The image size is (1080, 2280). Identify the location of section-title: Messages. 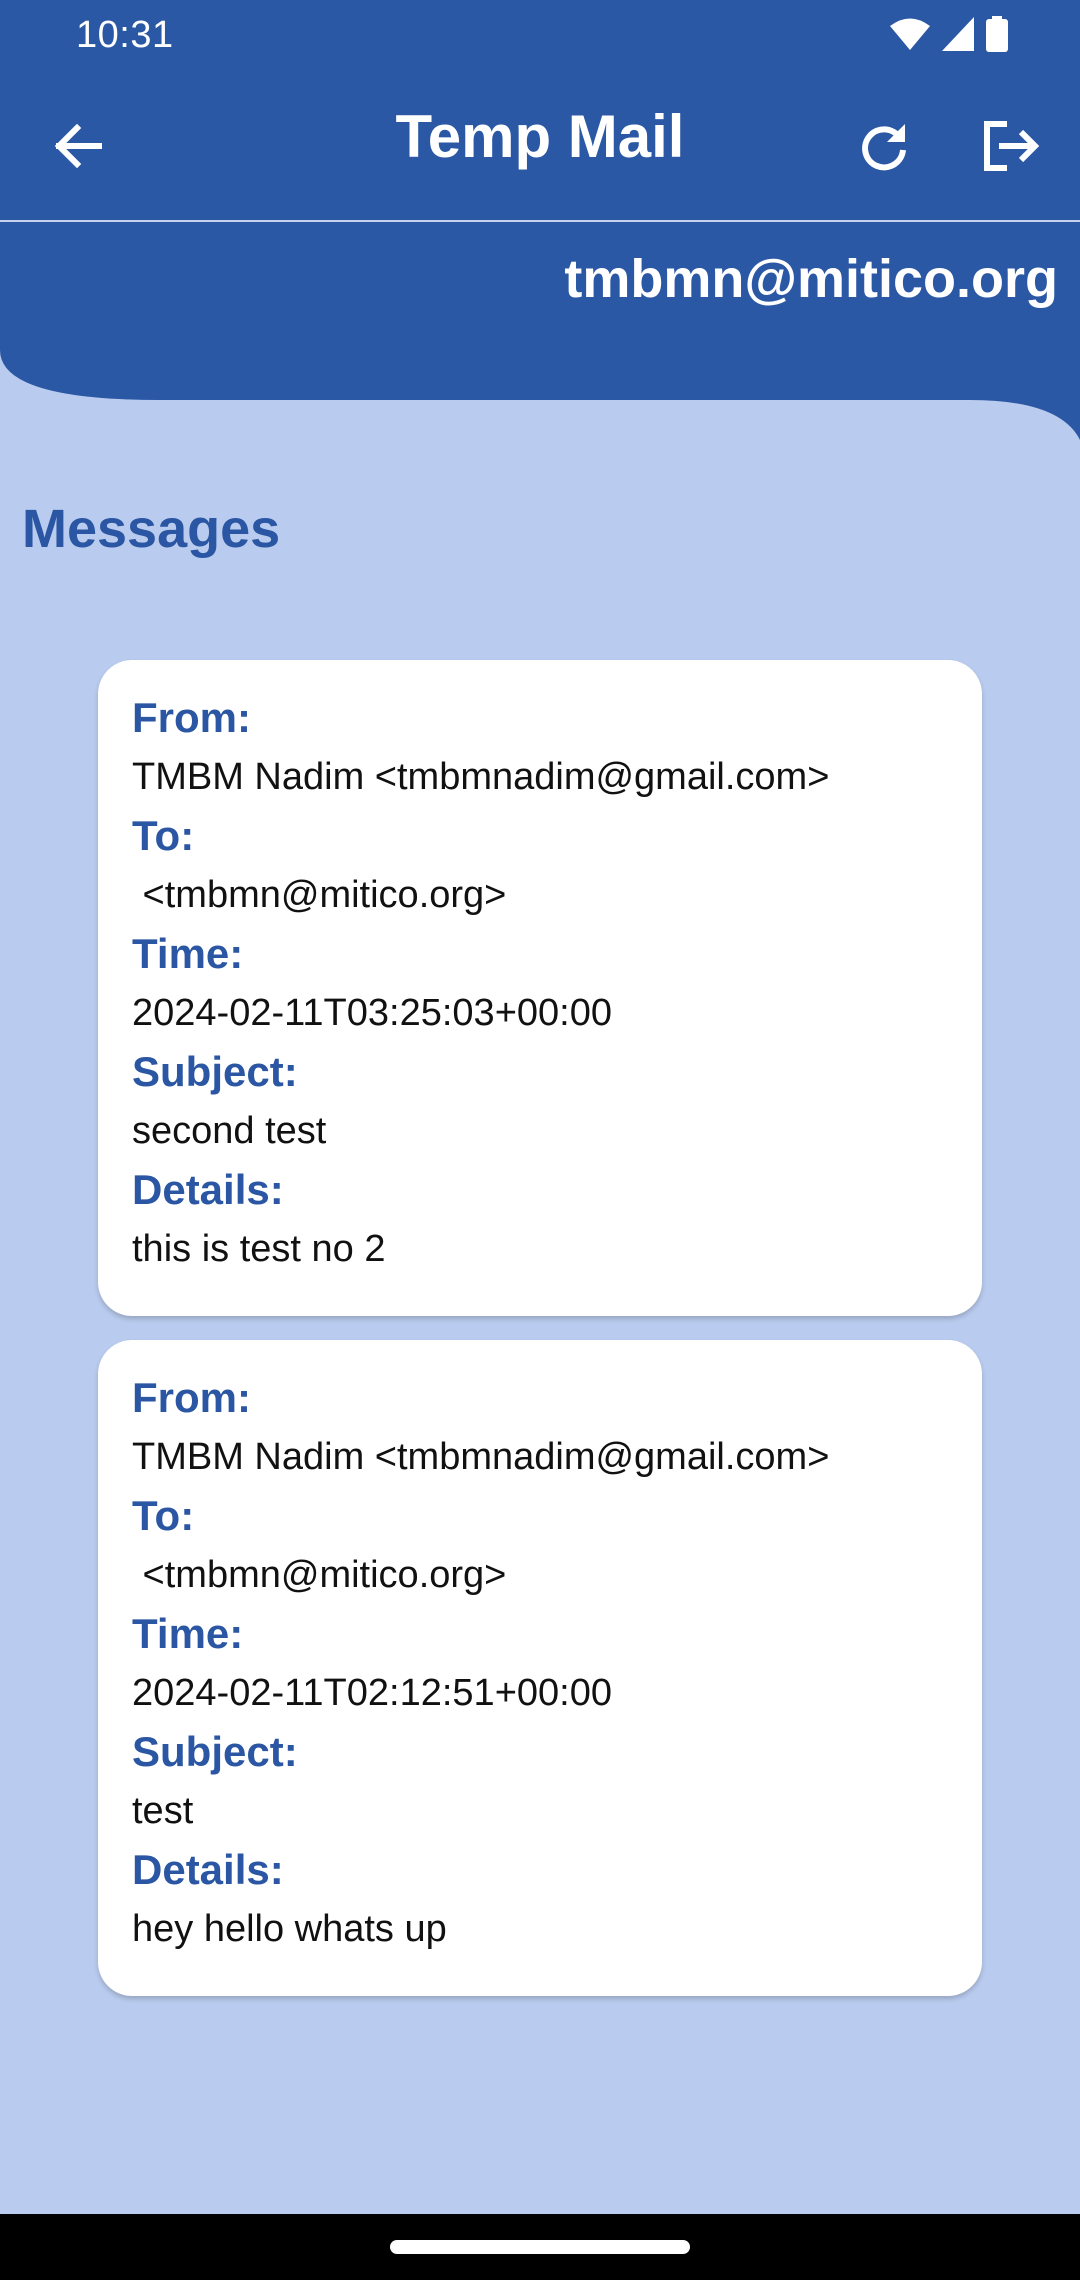
(151, 529).